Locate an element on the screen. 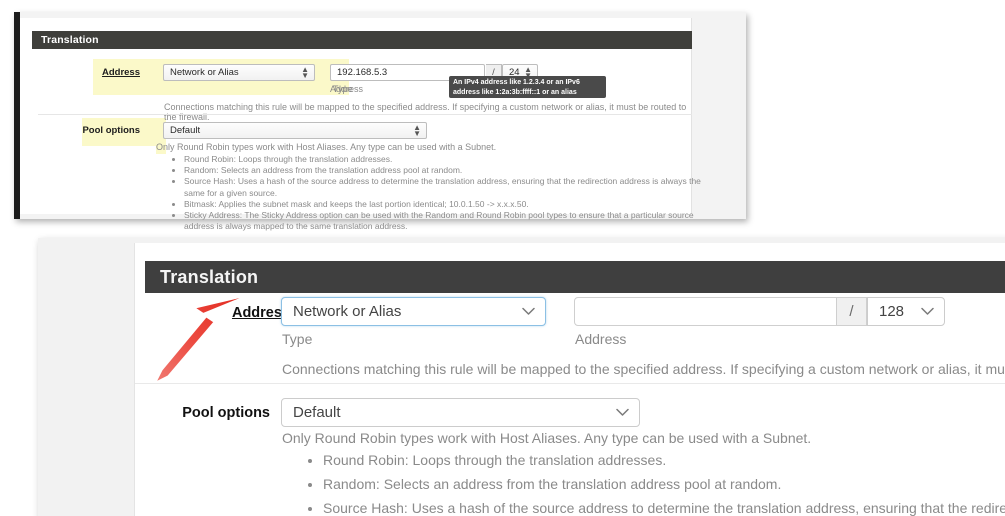 This screenshot has width=1005, height=516. top-address-sublabel: Address is located at coordinates (347, 89).